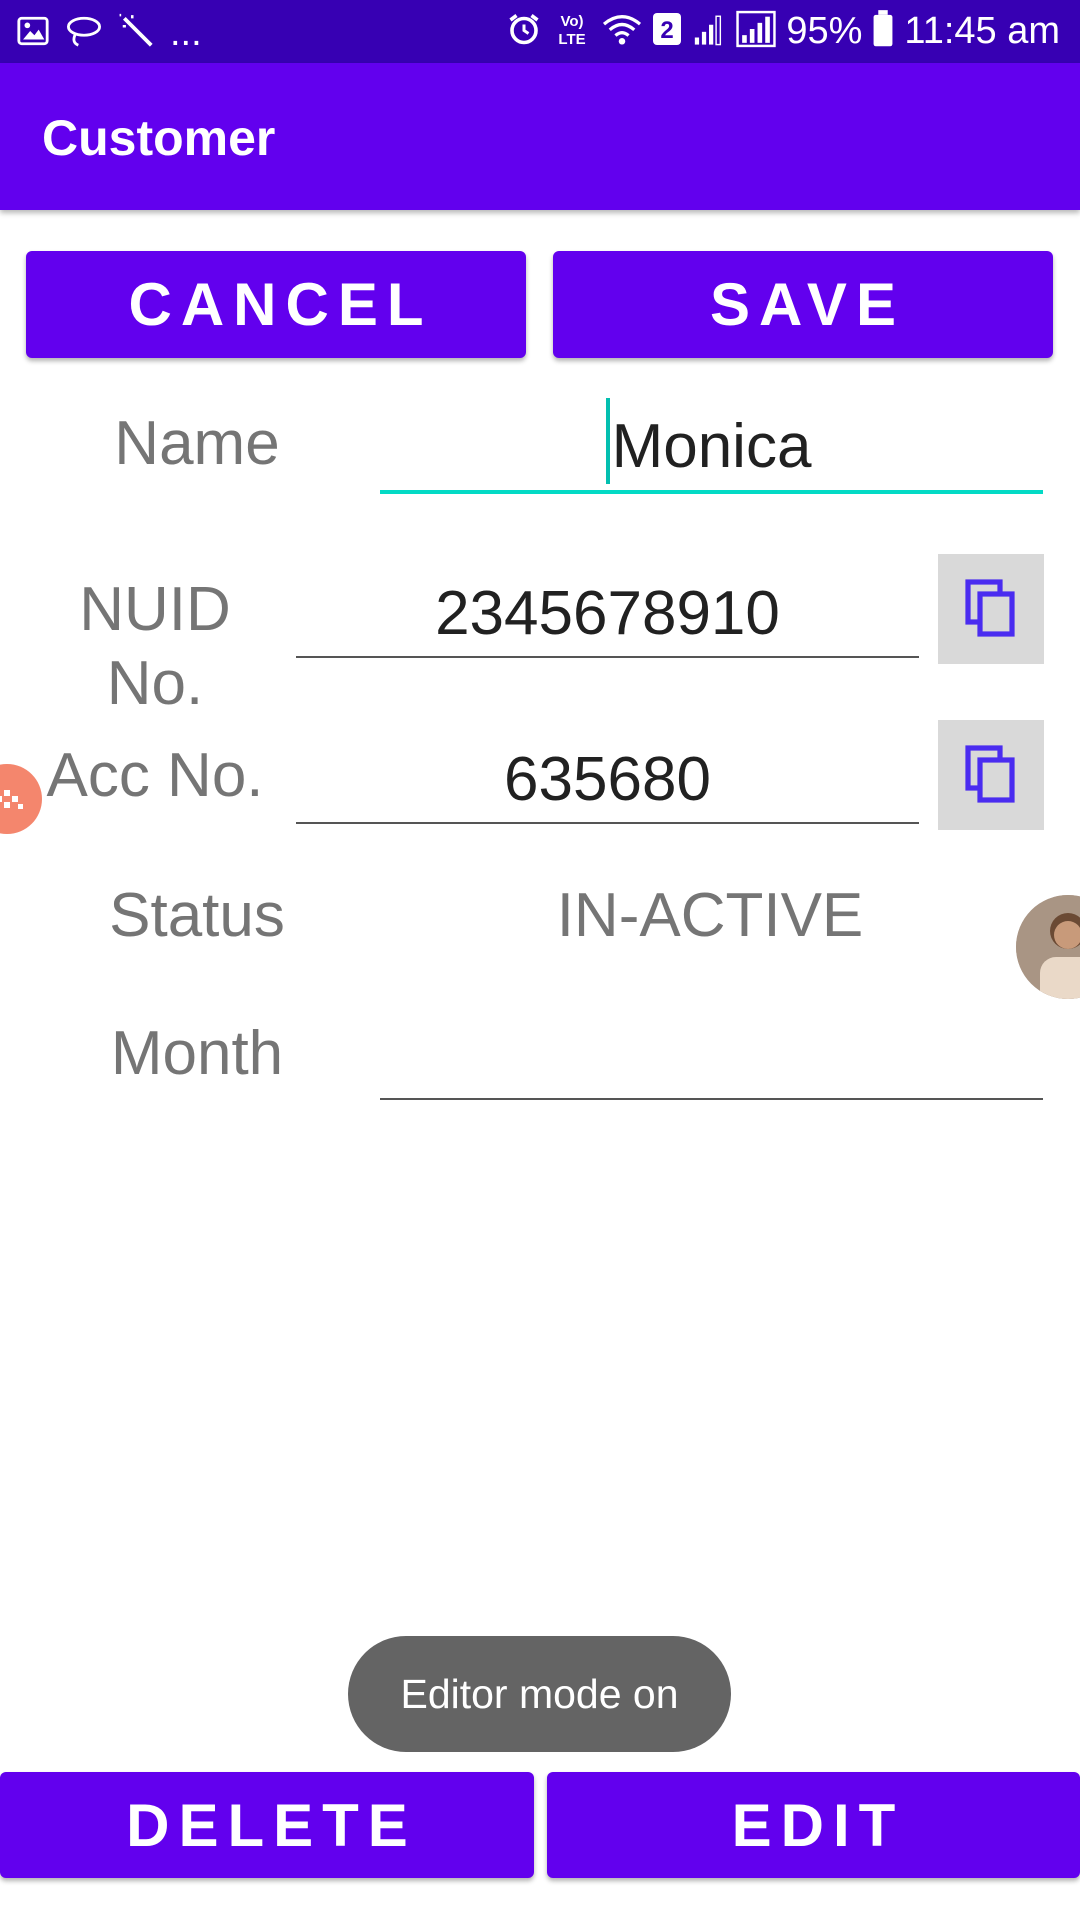 This screenshot has width=1080, height=1920. Describe the element at coordinates (155, 646) in the screenshot. I see `nuid-label: NUID No.` at that location.